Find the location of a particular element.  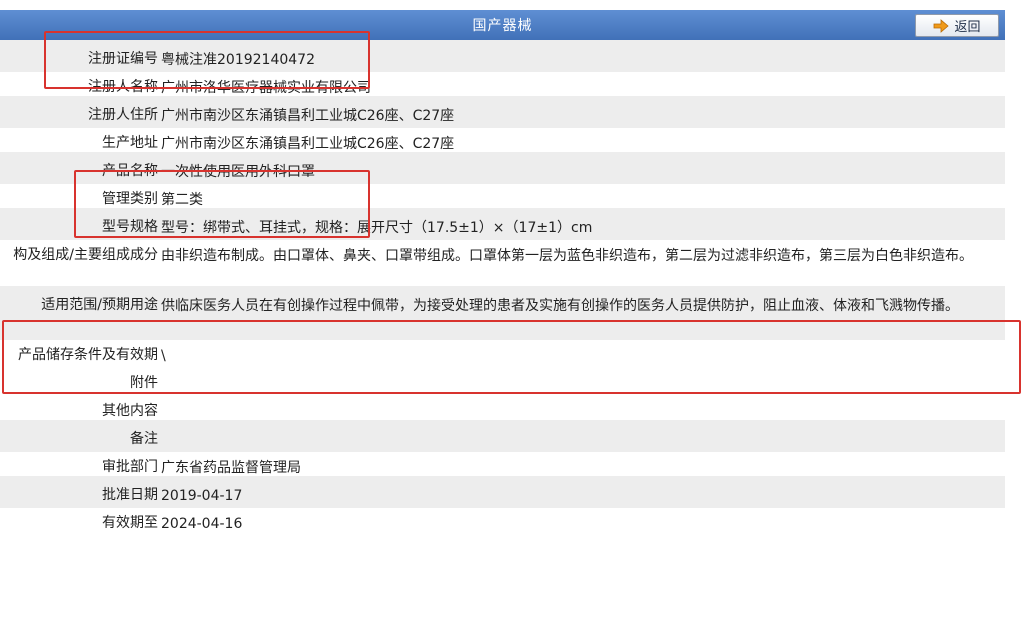

field-label: 生产地址 is located at coordinates (130, 143).